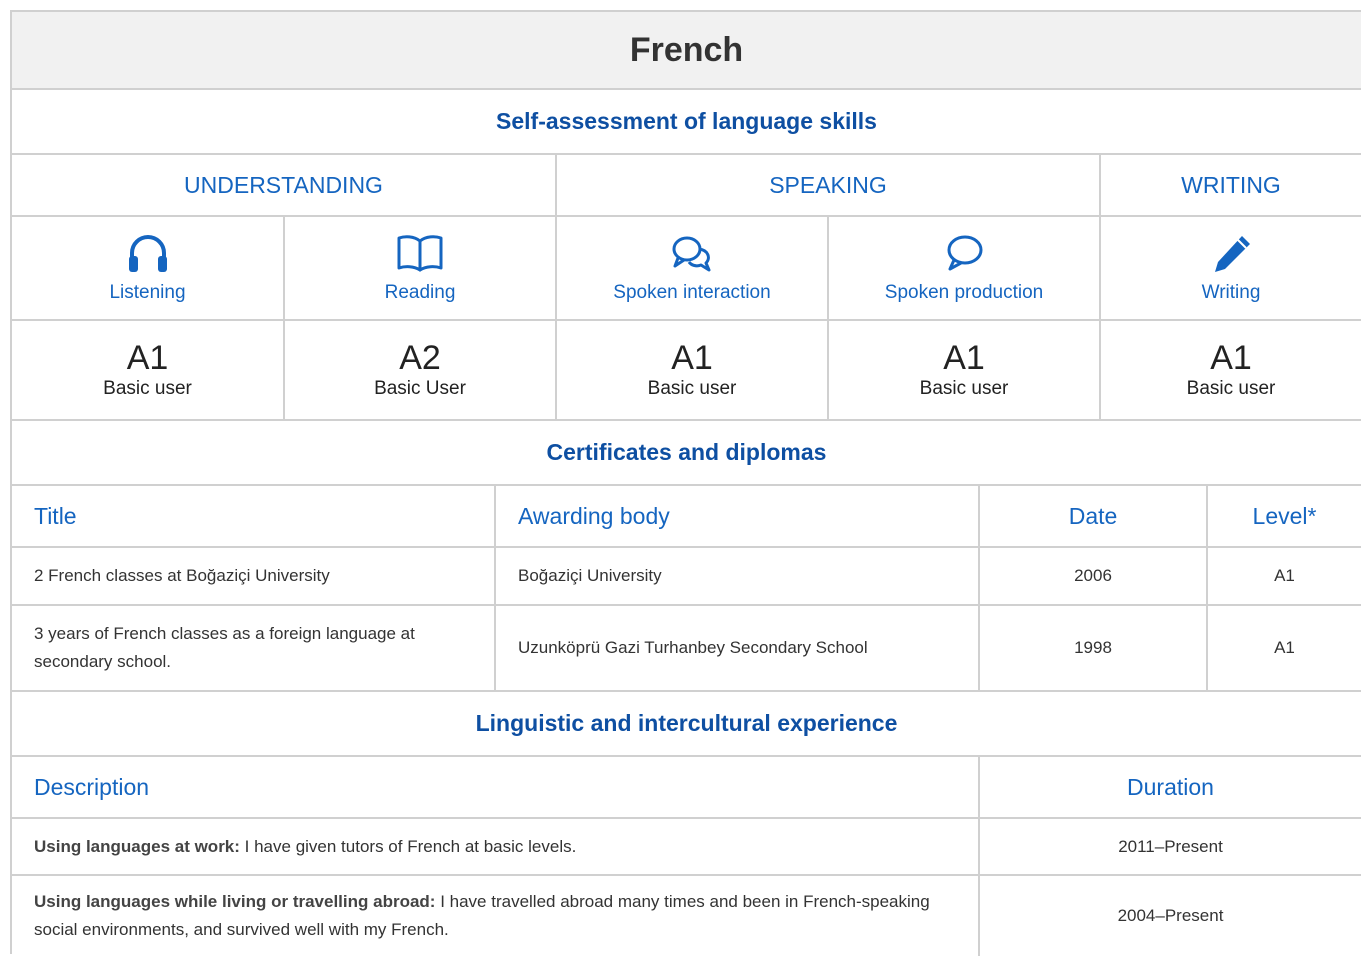  Describe the element at coordinates (1093, 647) in the screenshot. I see `certificate-date: 1998` at that location.